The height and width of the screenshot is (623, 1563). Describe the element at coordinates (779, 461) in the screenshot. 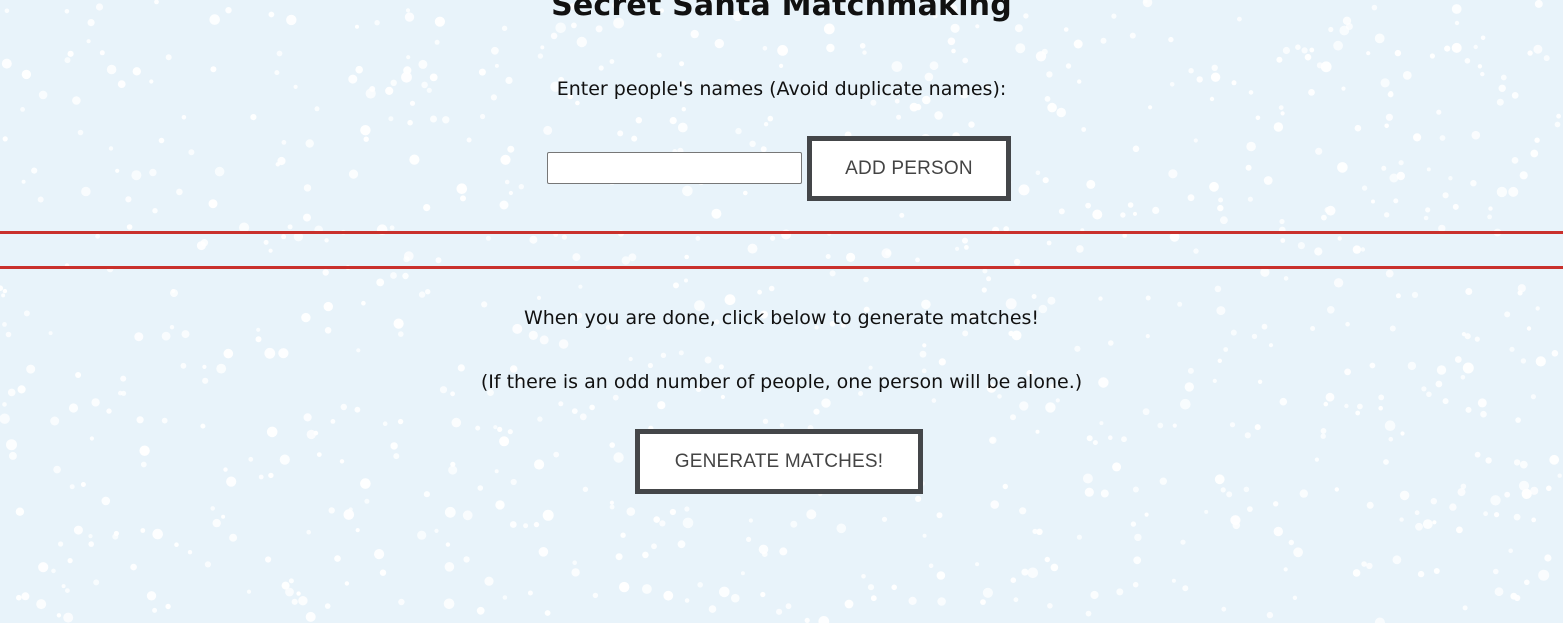

I see `generate-matches-button: GENERATE MATCHES!` at that location.